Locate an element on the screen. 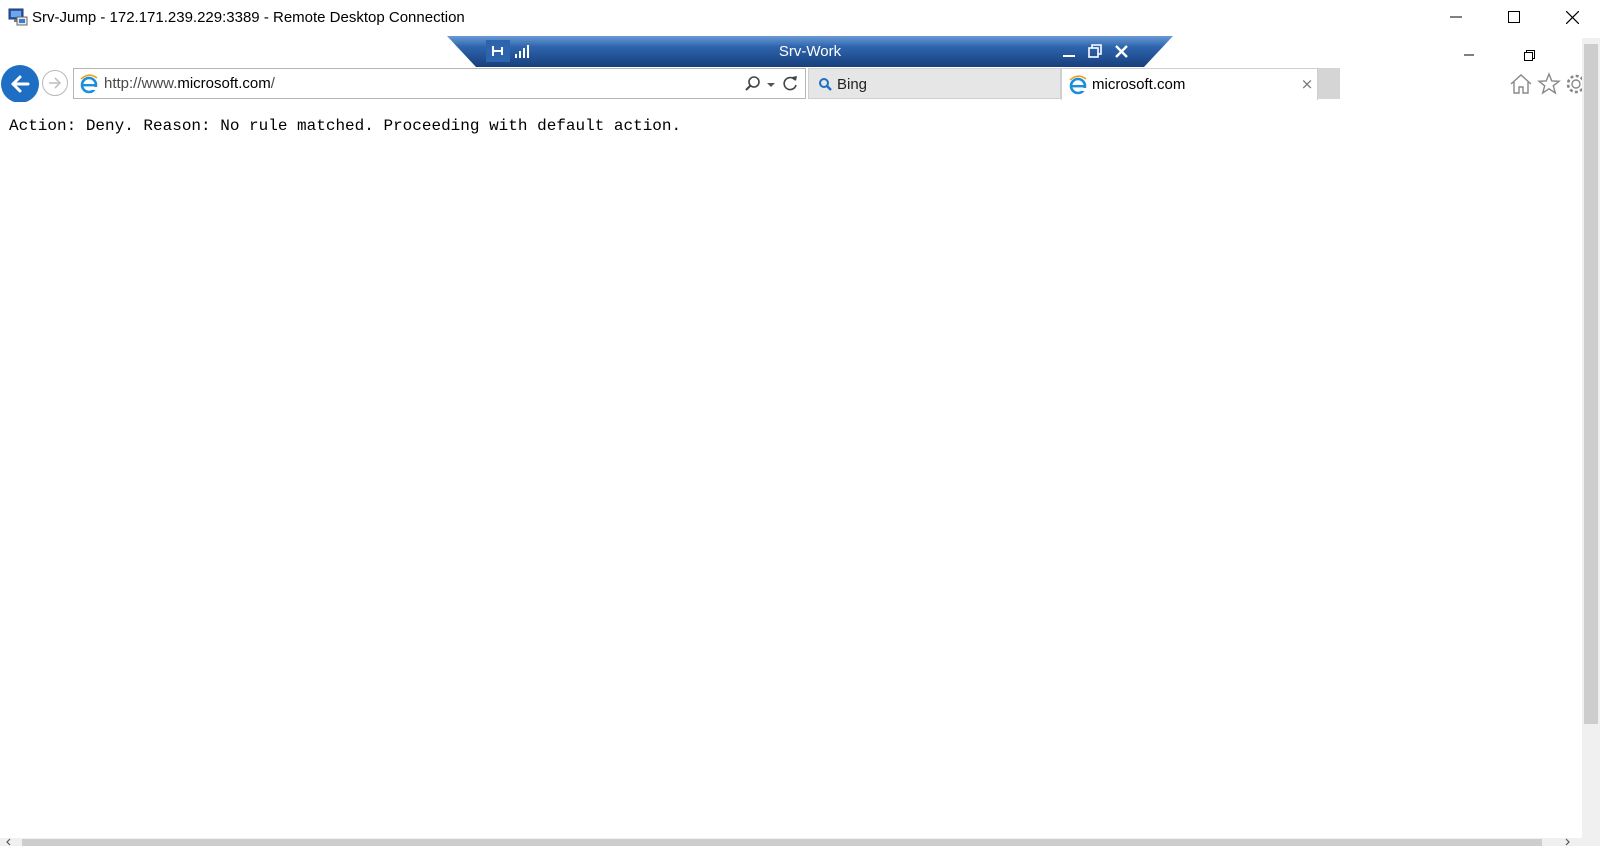  vertical-scrollbar is located at coordinates (1591, 438).